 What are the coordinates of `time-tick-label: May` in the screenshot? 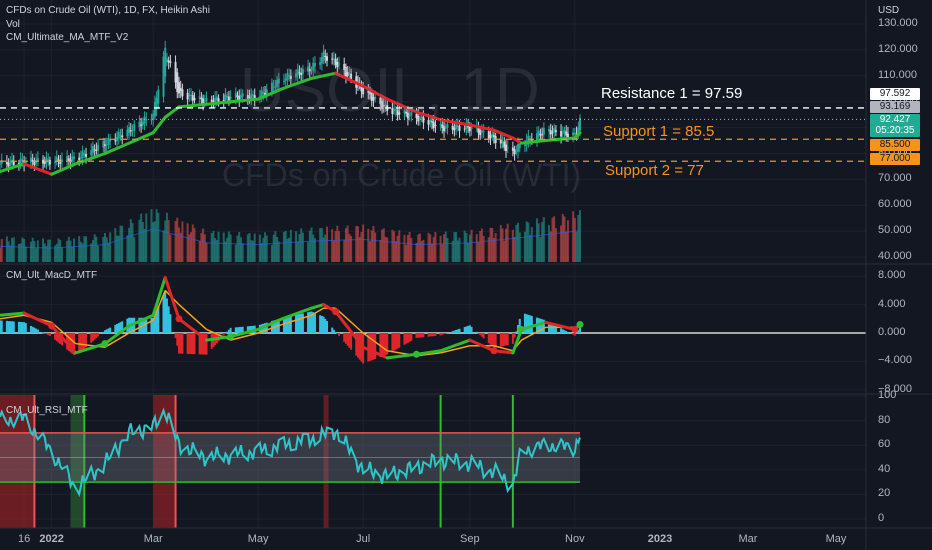 It's located at (258, 539).